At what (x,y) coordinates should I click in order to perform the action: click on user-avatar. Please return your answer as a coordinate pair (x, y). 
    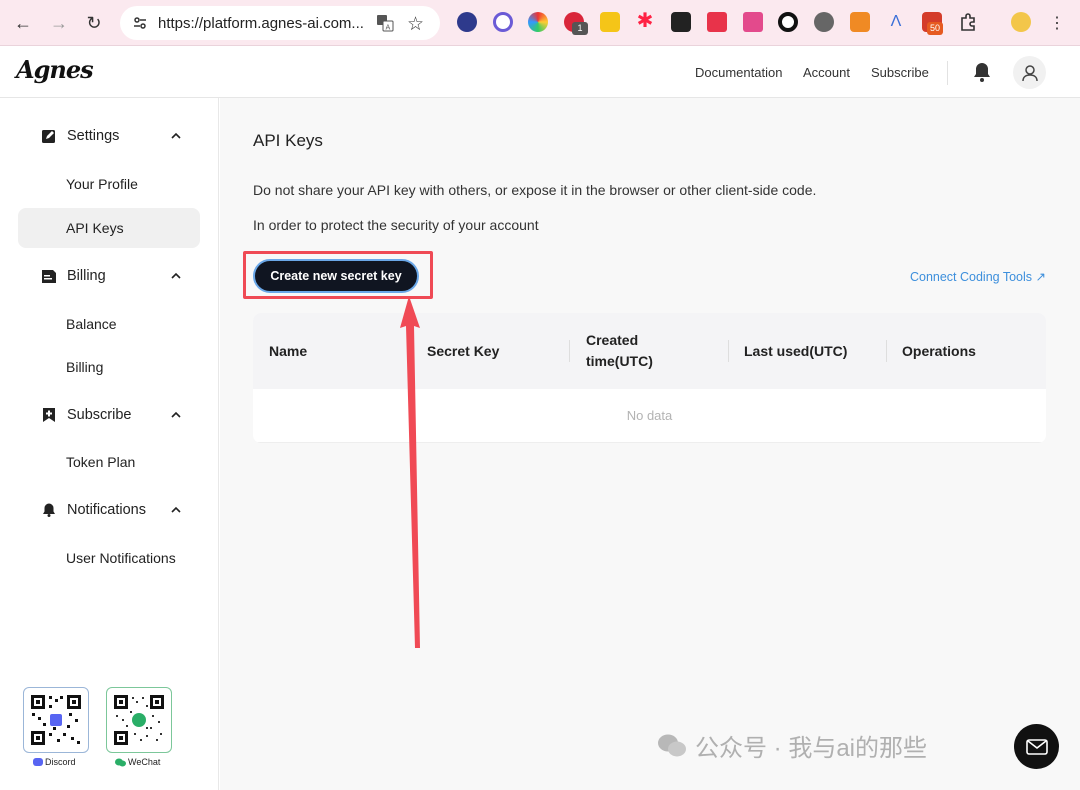
    Looking at the image, I should click on (1029, 72).